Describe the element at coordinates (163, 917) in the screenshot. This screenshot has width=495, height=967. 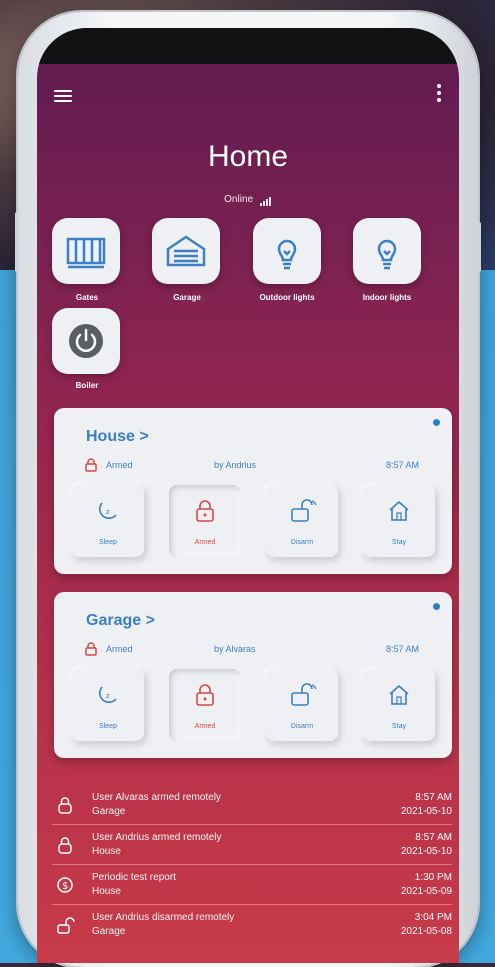
I see `event-title: User Andrius disarmed remotely` at that location.